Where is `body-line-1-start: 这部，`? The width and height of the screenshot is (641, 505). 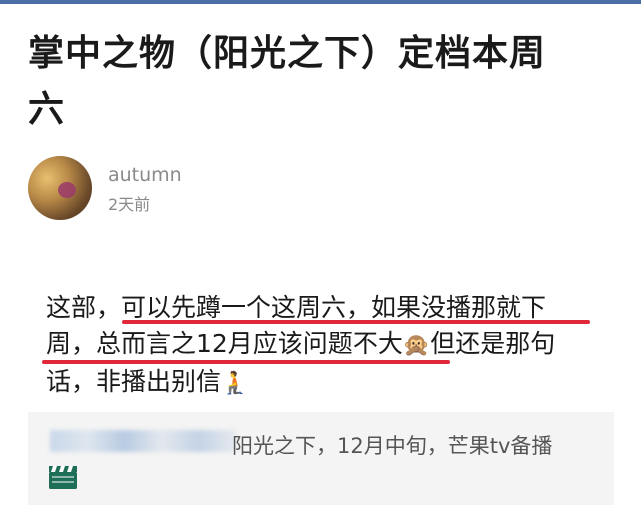
body-line-1-start: 这部， is located at coordinates (84, 307).